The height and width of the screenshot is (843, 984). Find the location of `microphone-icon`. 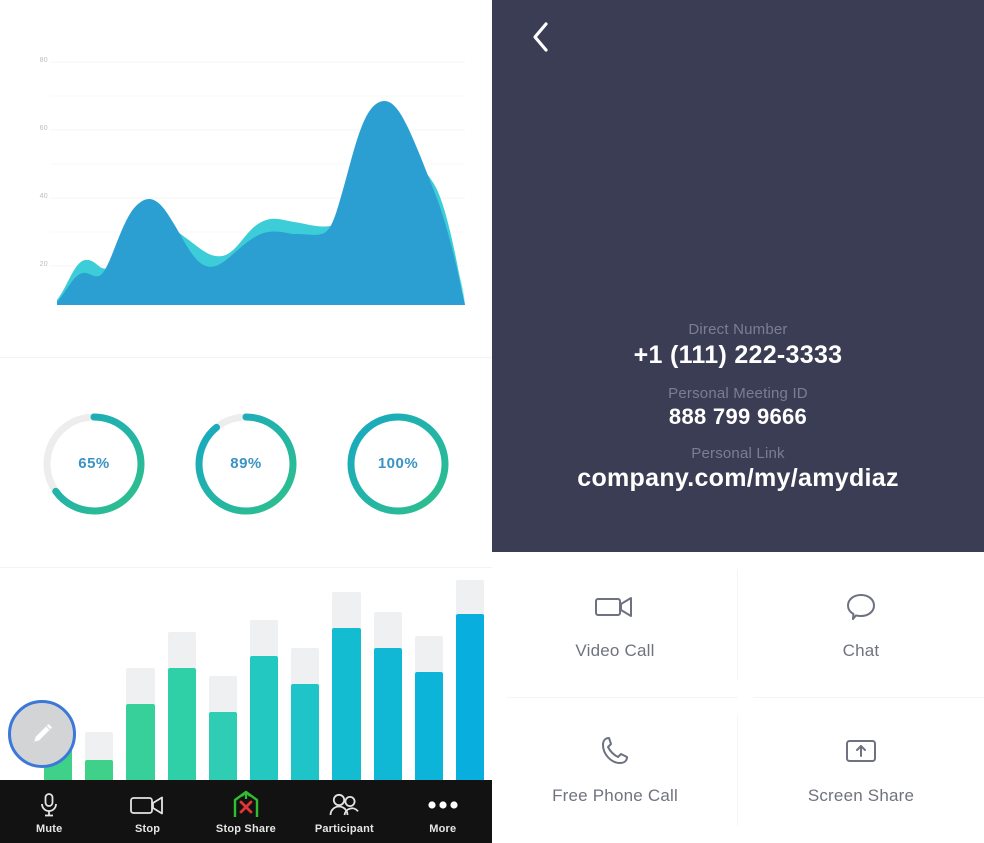

microphone-icon is located at coordinates (49, 805).